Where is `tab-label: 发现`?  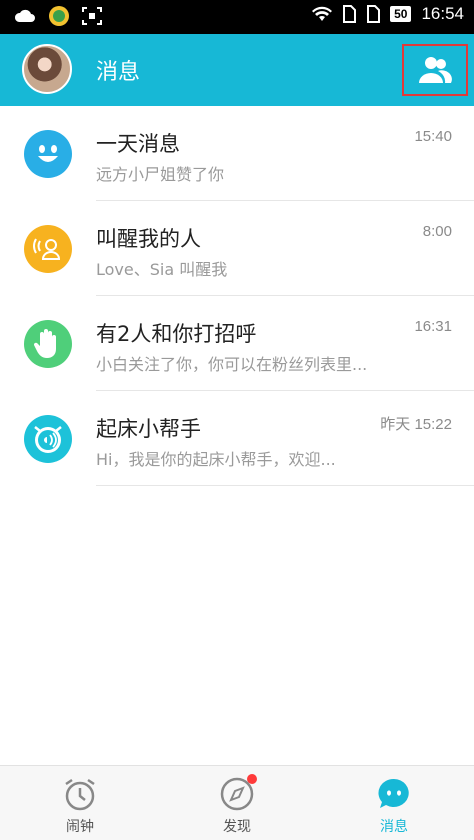 tab-label: 发现 is located at coordinates (237, 827).